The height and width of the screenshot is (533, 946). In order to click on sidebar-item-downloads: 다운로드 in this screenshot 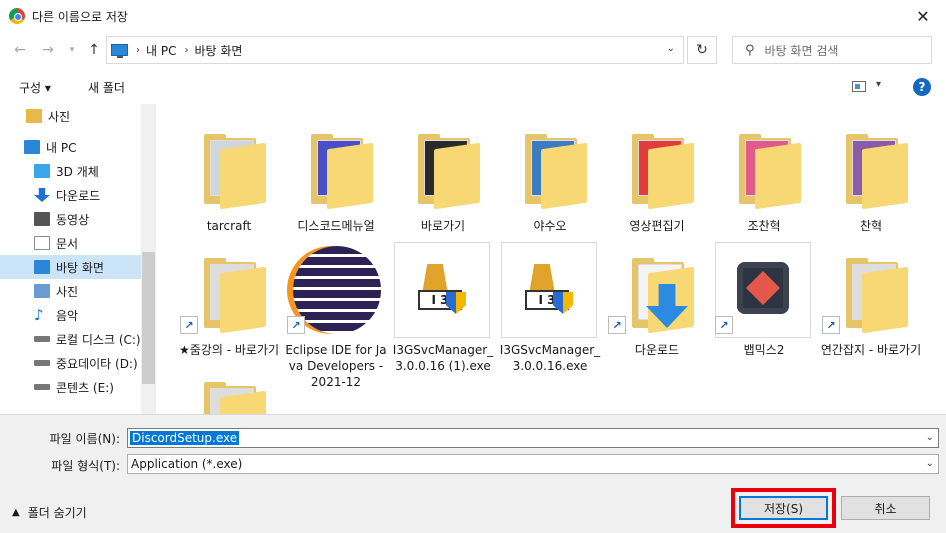, I will do `click(70, 195)`.